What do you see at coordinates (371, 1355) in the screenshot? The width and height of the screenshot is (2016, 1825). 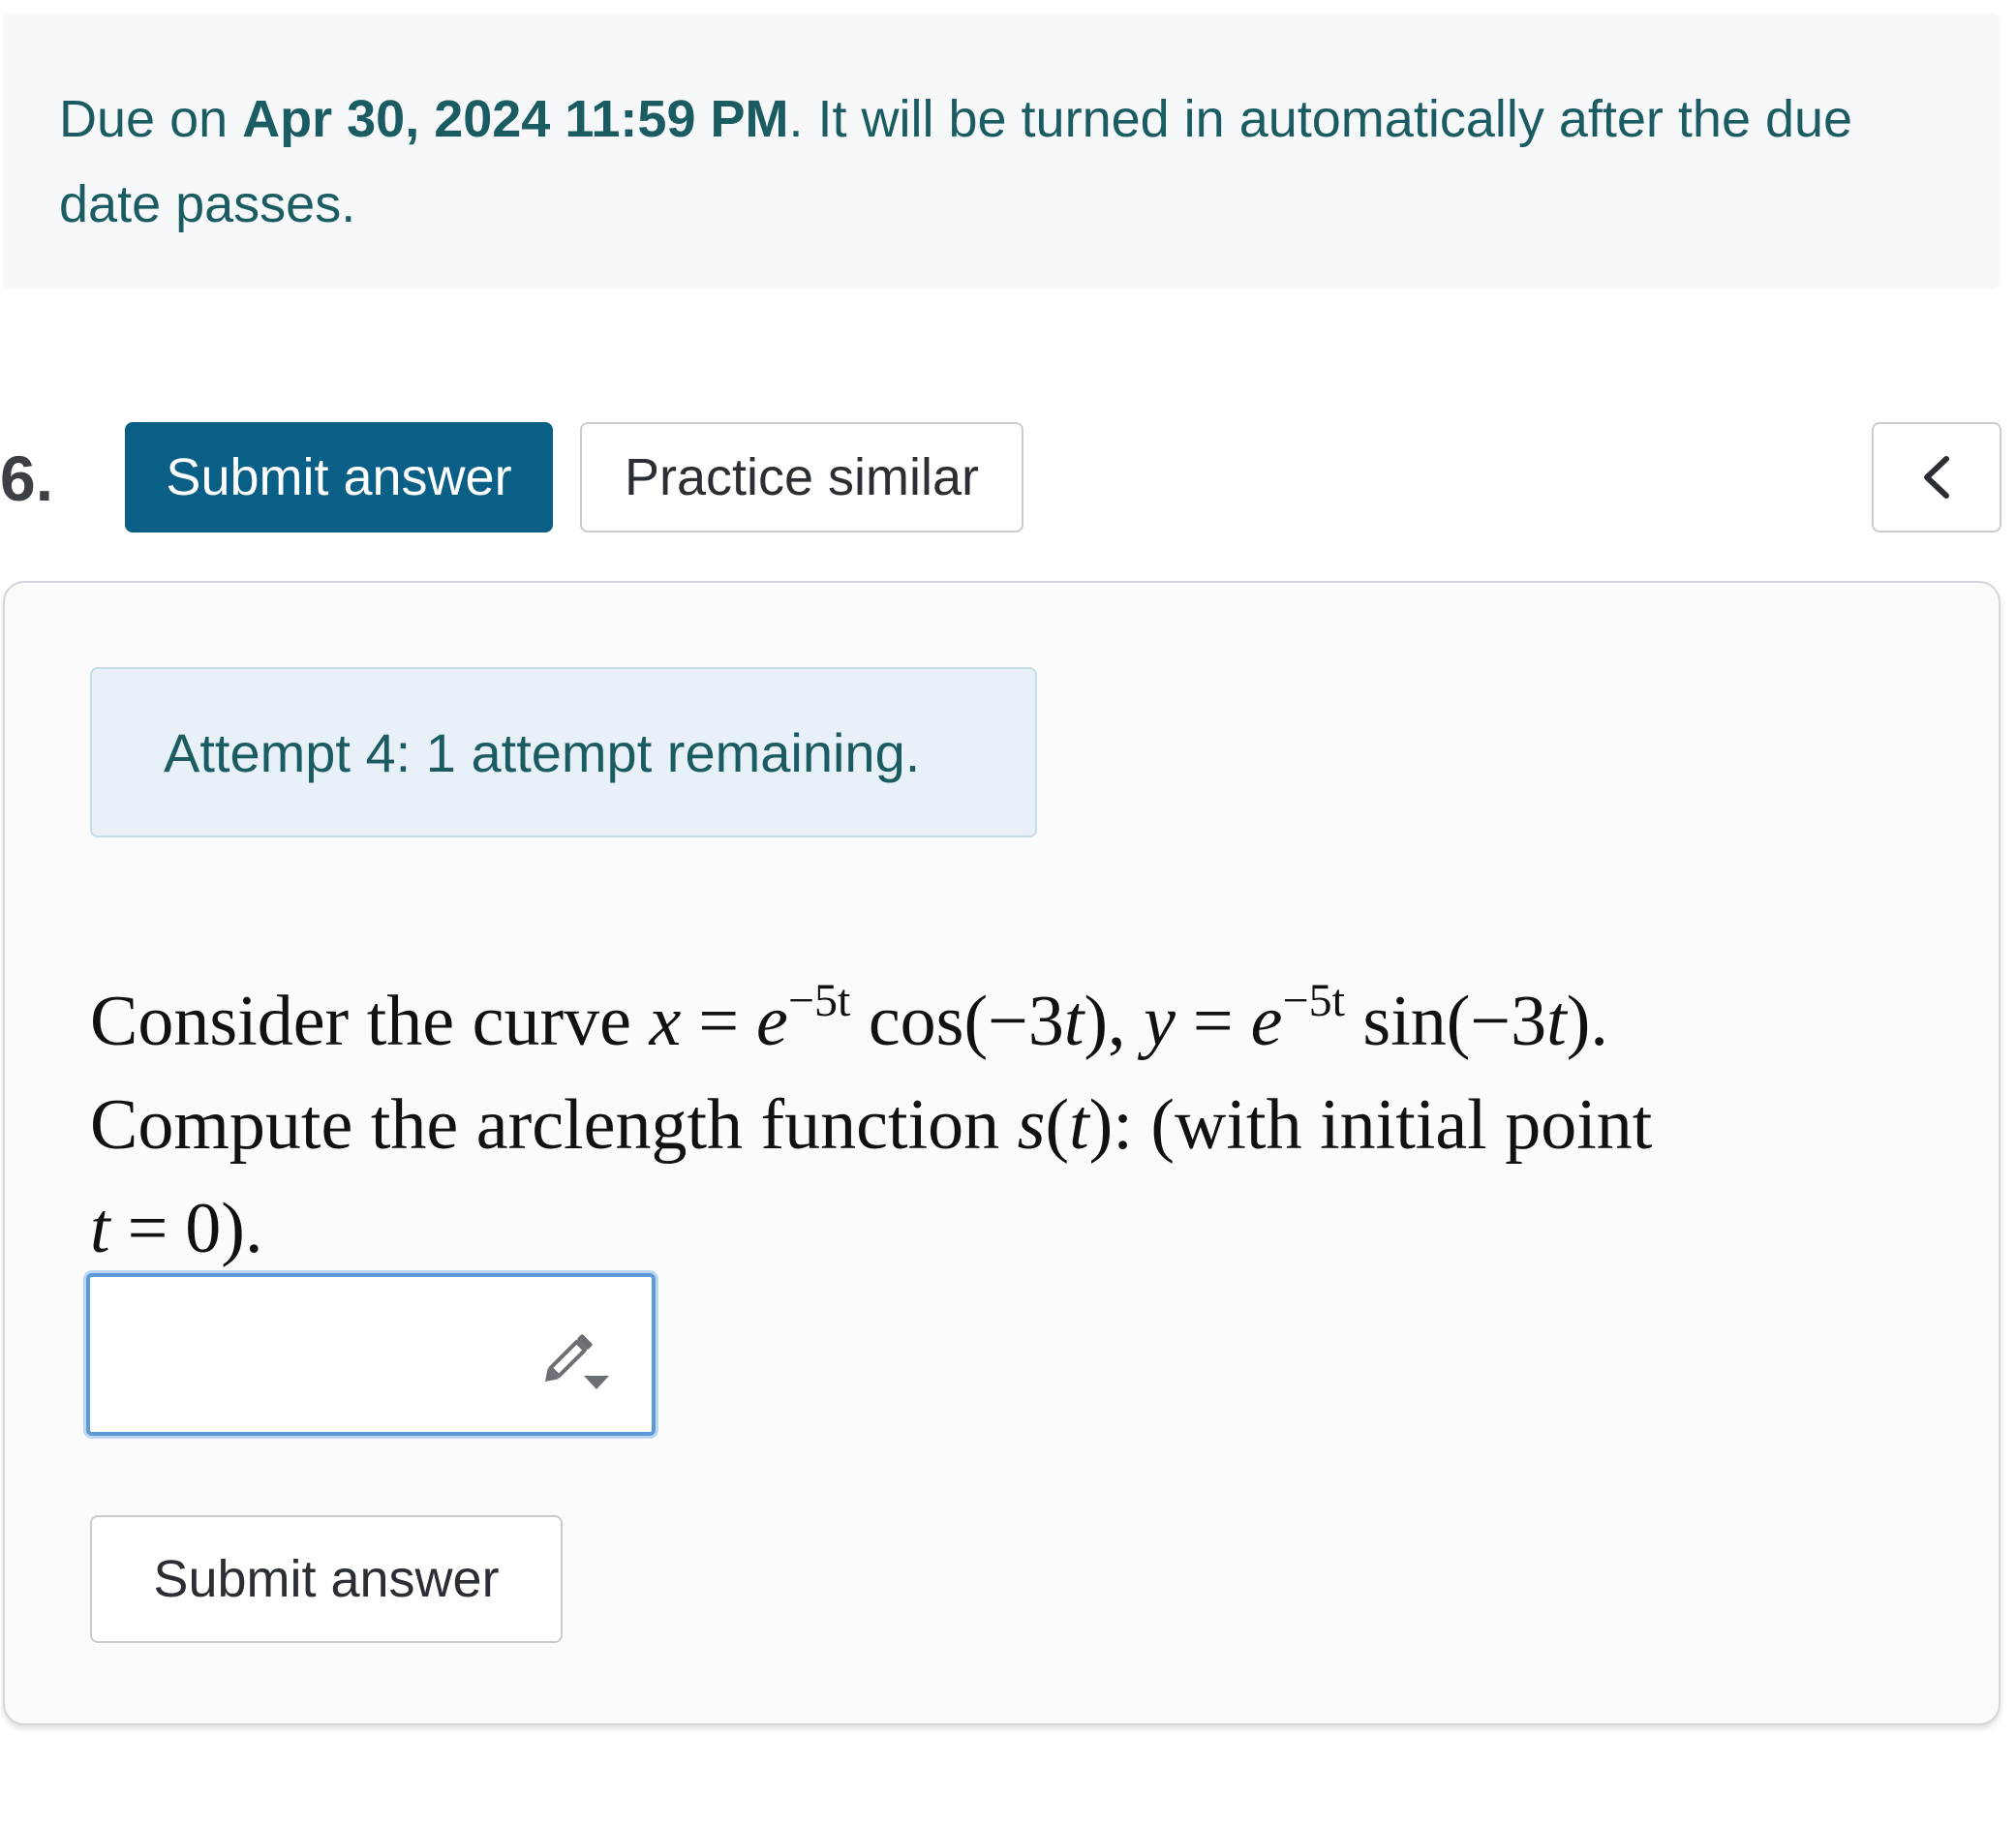 I see `answer-input` at bounding box center [371, 1355].